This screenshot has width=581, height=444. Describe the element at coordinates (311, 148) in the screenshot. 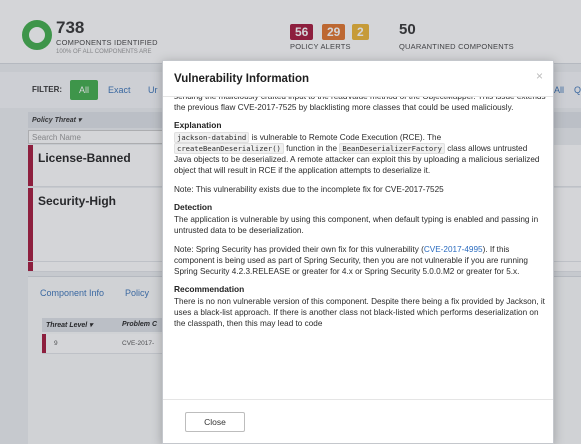

I see `explanation-text-2: function in the` at that location.